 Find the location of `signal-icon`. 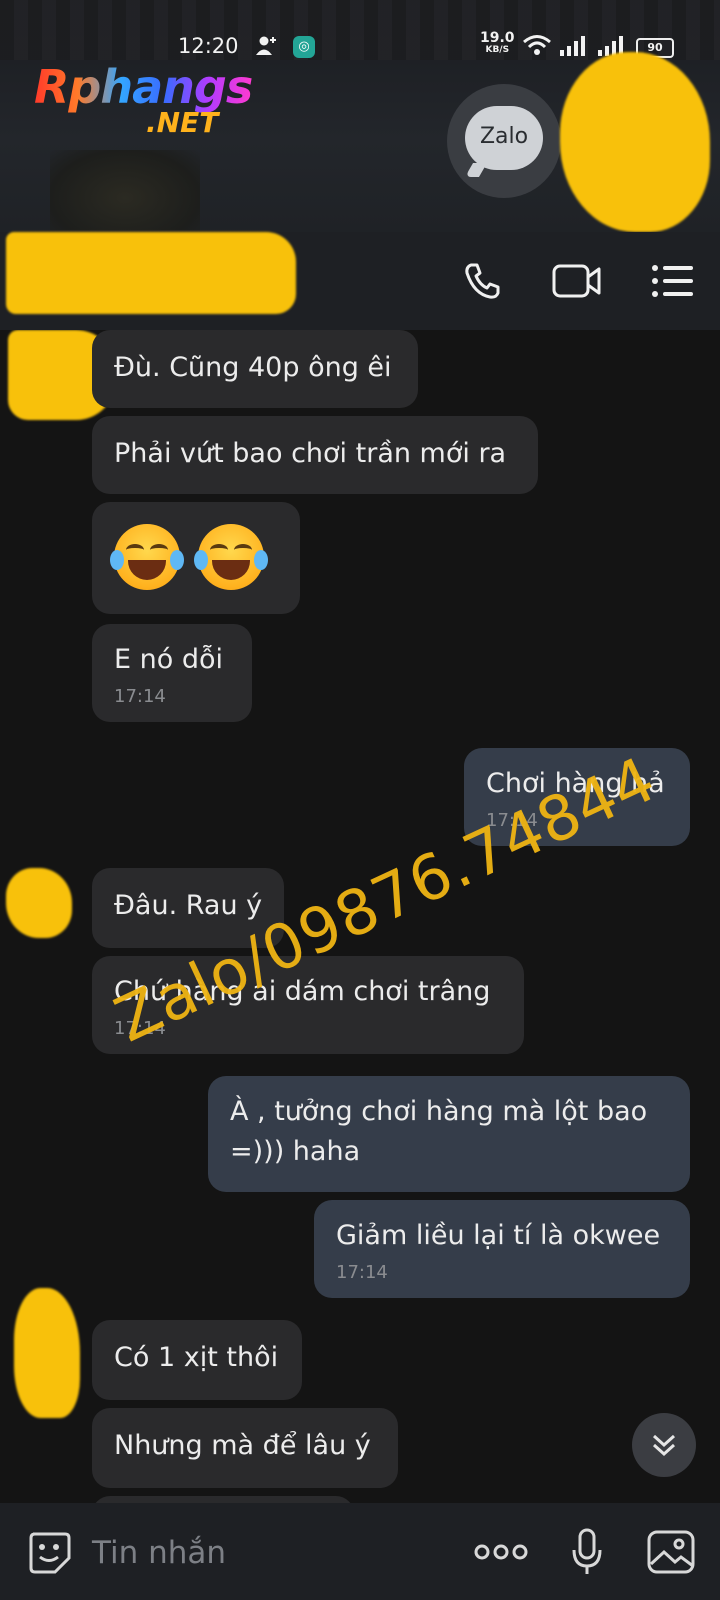

signal-icon is located at coordinates (574, 48).